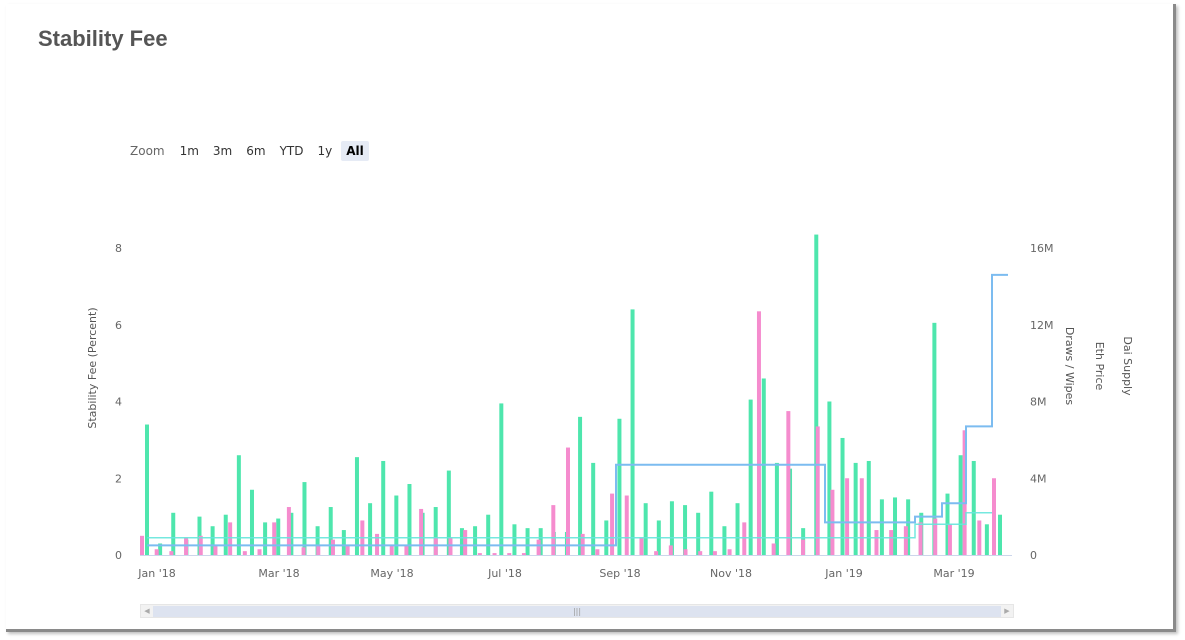  I want to click on y-right-tick-label: 4M, so click(1038, 478).